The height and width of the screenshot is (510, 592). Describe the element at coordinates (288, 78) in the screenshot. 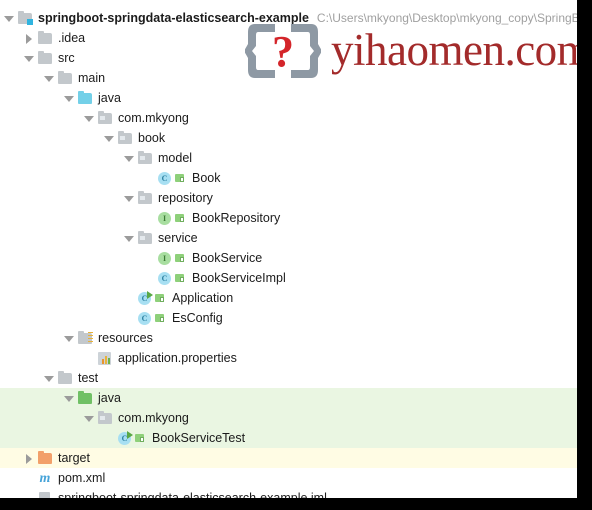

I see `tree-row: main` at that location.